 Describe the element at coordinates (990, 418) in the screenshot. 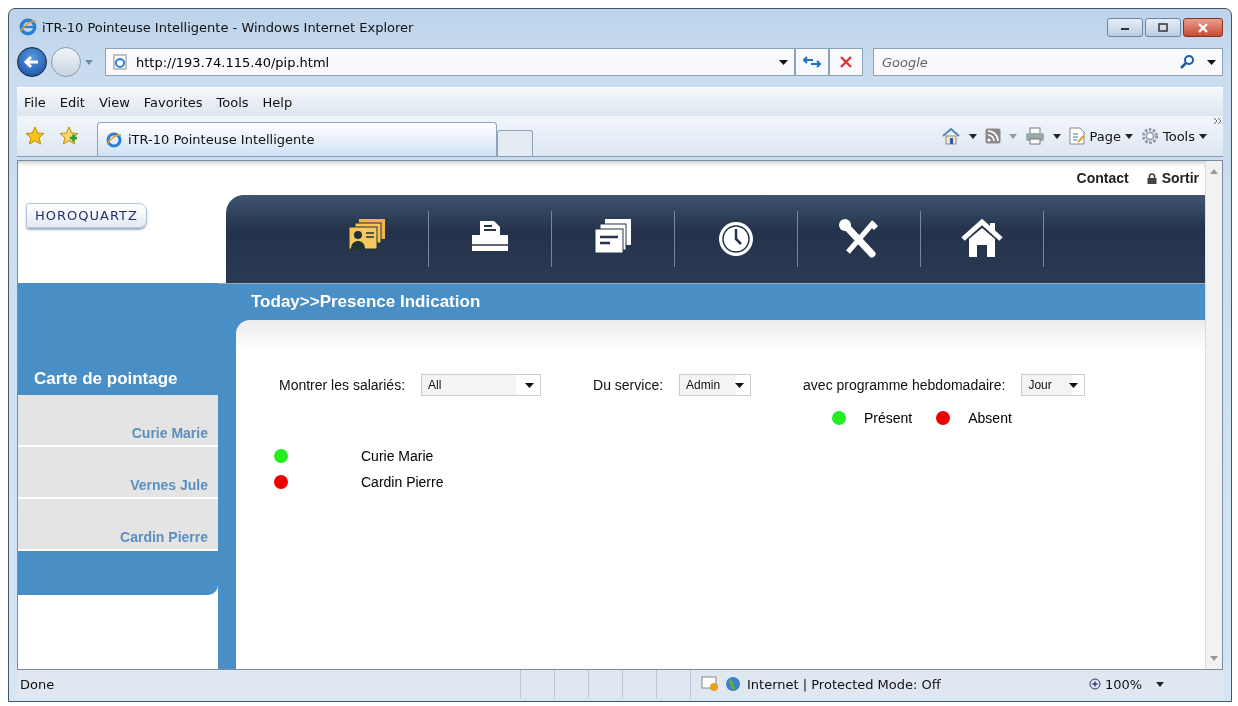

I see `legend-label: Absent` at that location.